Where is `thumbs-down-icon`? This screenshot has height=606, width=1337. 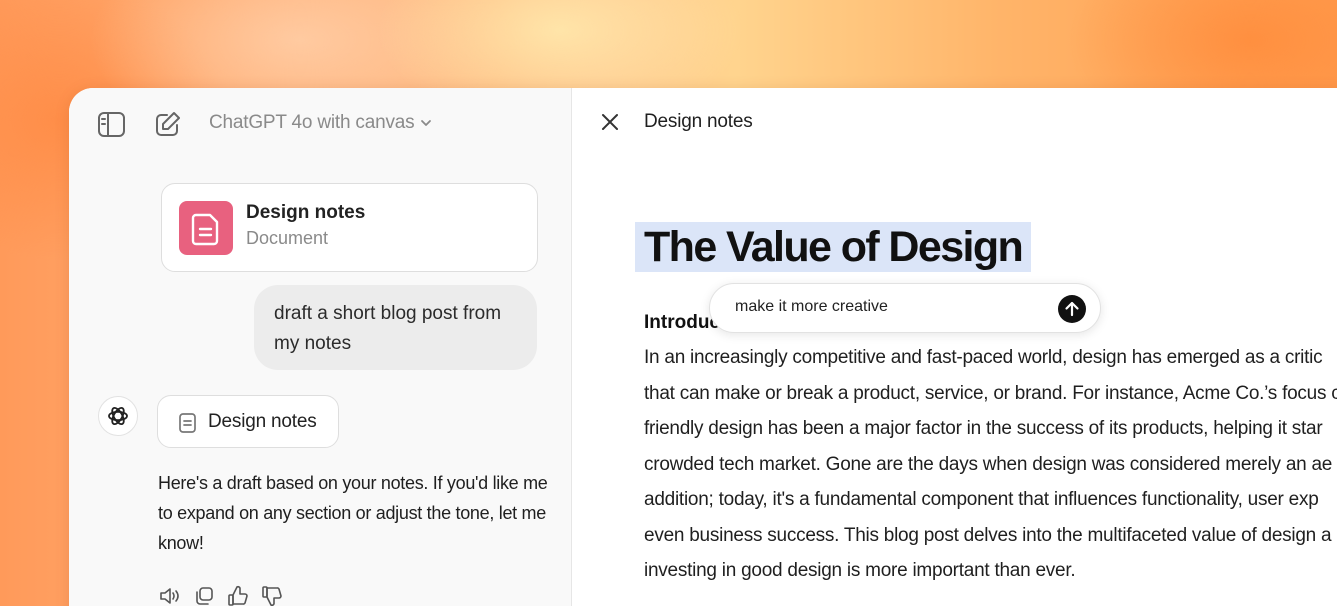 thumbs-down-icon is located at coordinates (272, 595).